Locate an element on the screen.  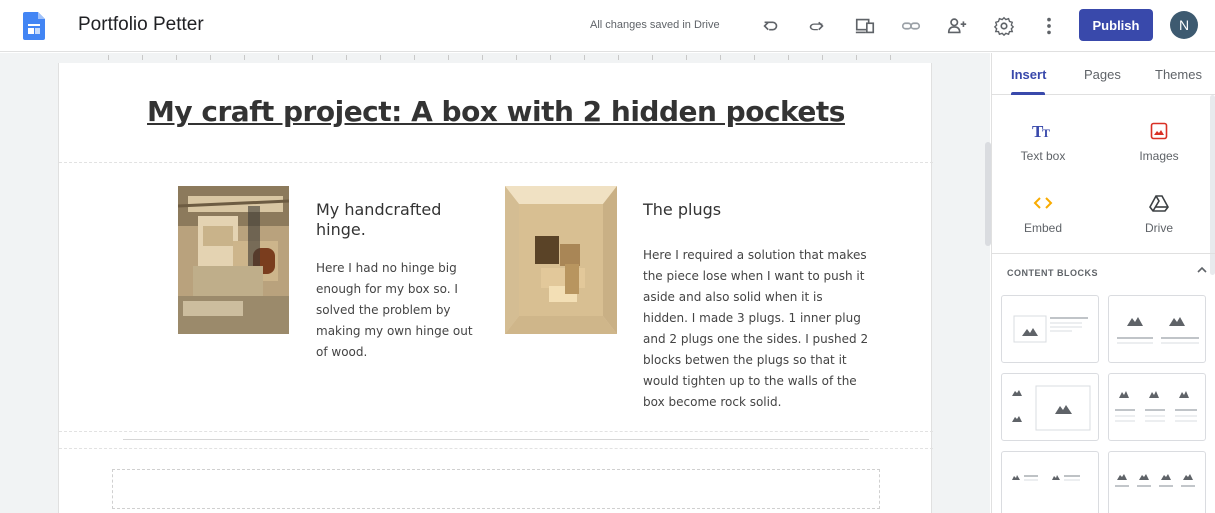
insert-item-label: Text box is located at coordinates (1043, 156).